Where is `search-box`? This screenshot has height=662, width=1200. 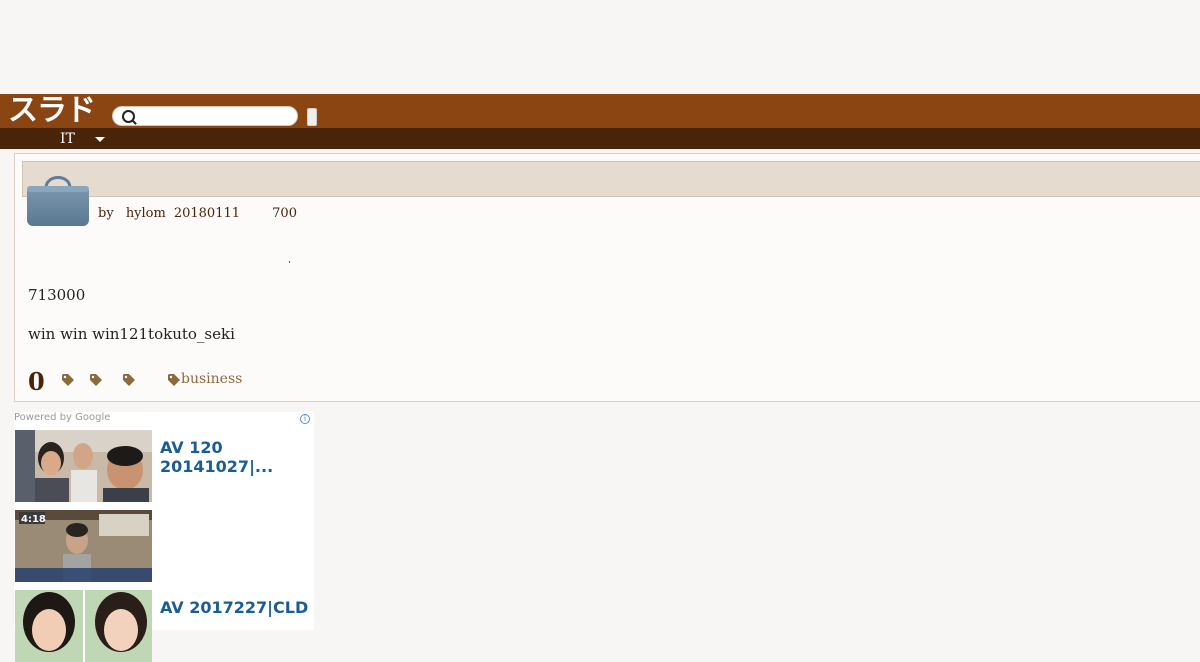 search-box is located at coordinates (205, 116).